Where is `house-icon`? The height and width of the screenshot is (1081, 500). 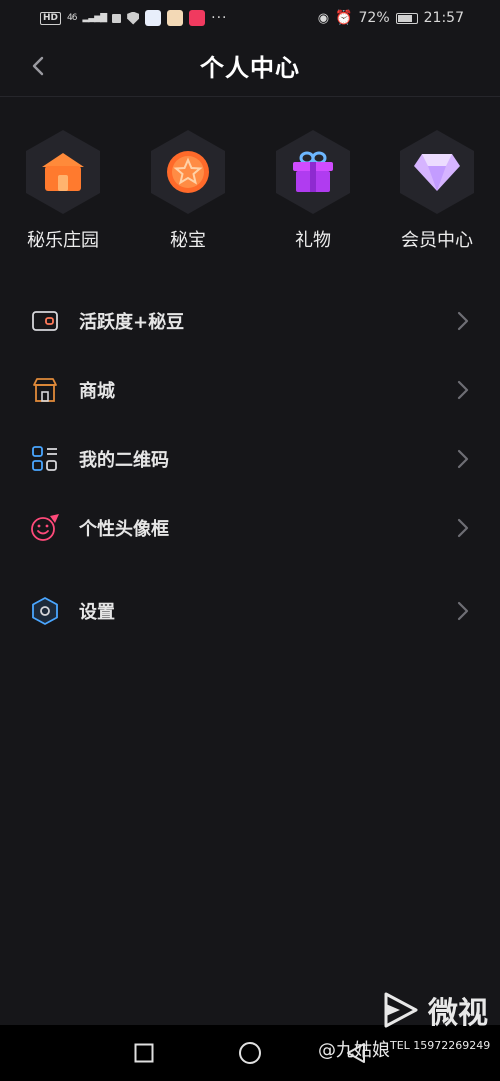 house-icon is located at coordinates (63, 172).